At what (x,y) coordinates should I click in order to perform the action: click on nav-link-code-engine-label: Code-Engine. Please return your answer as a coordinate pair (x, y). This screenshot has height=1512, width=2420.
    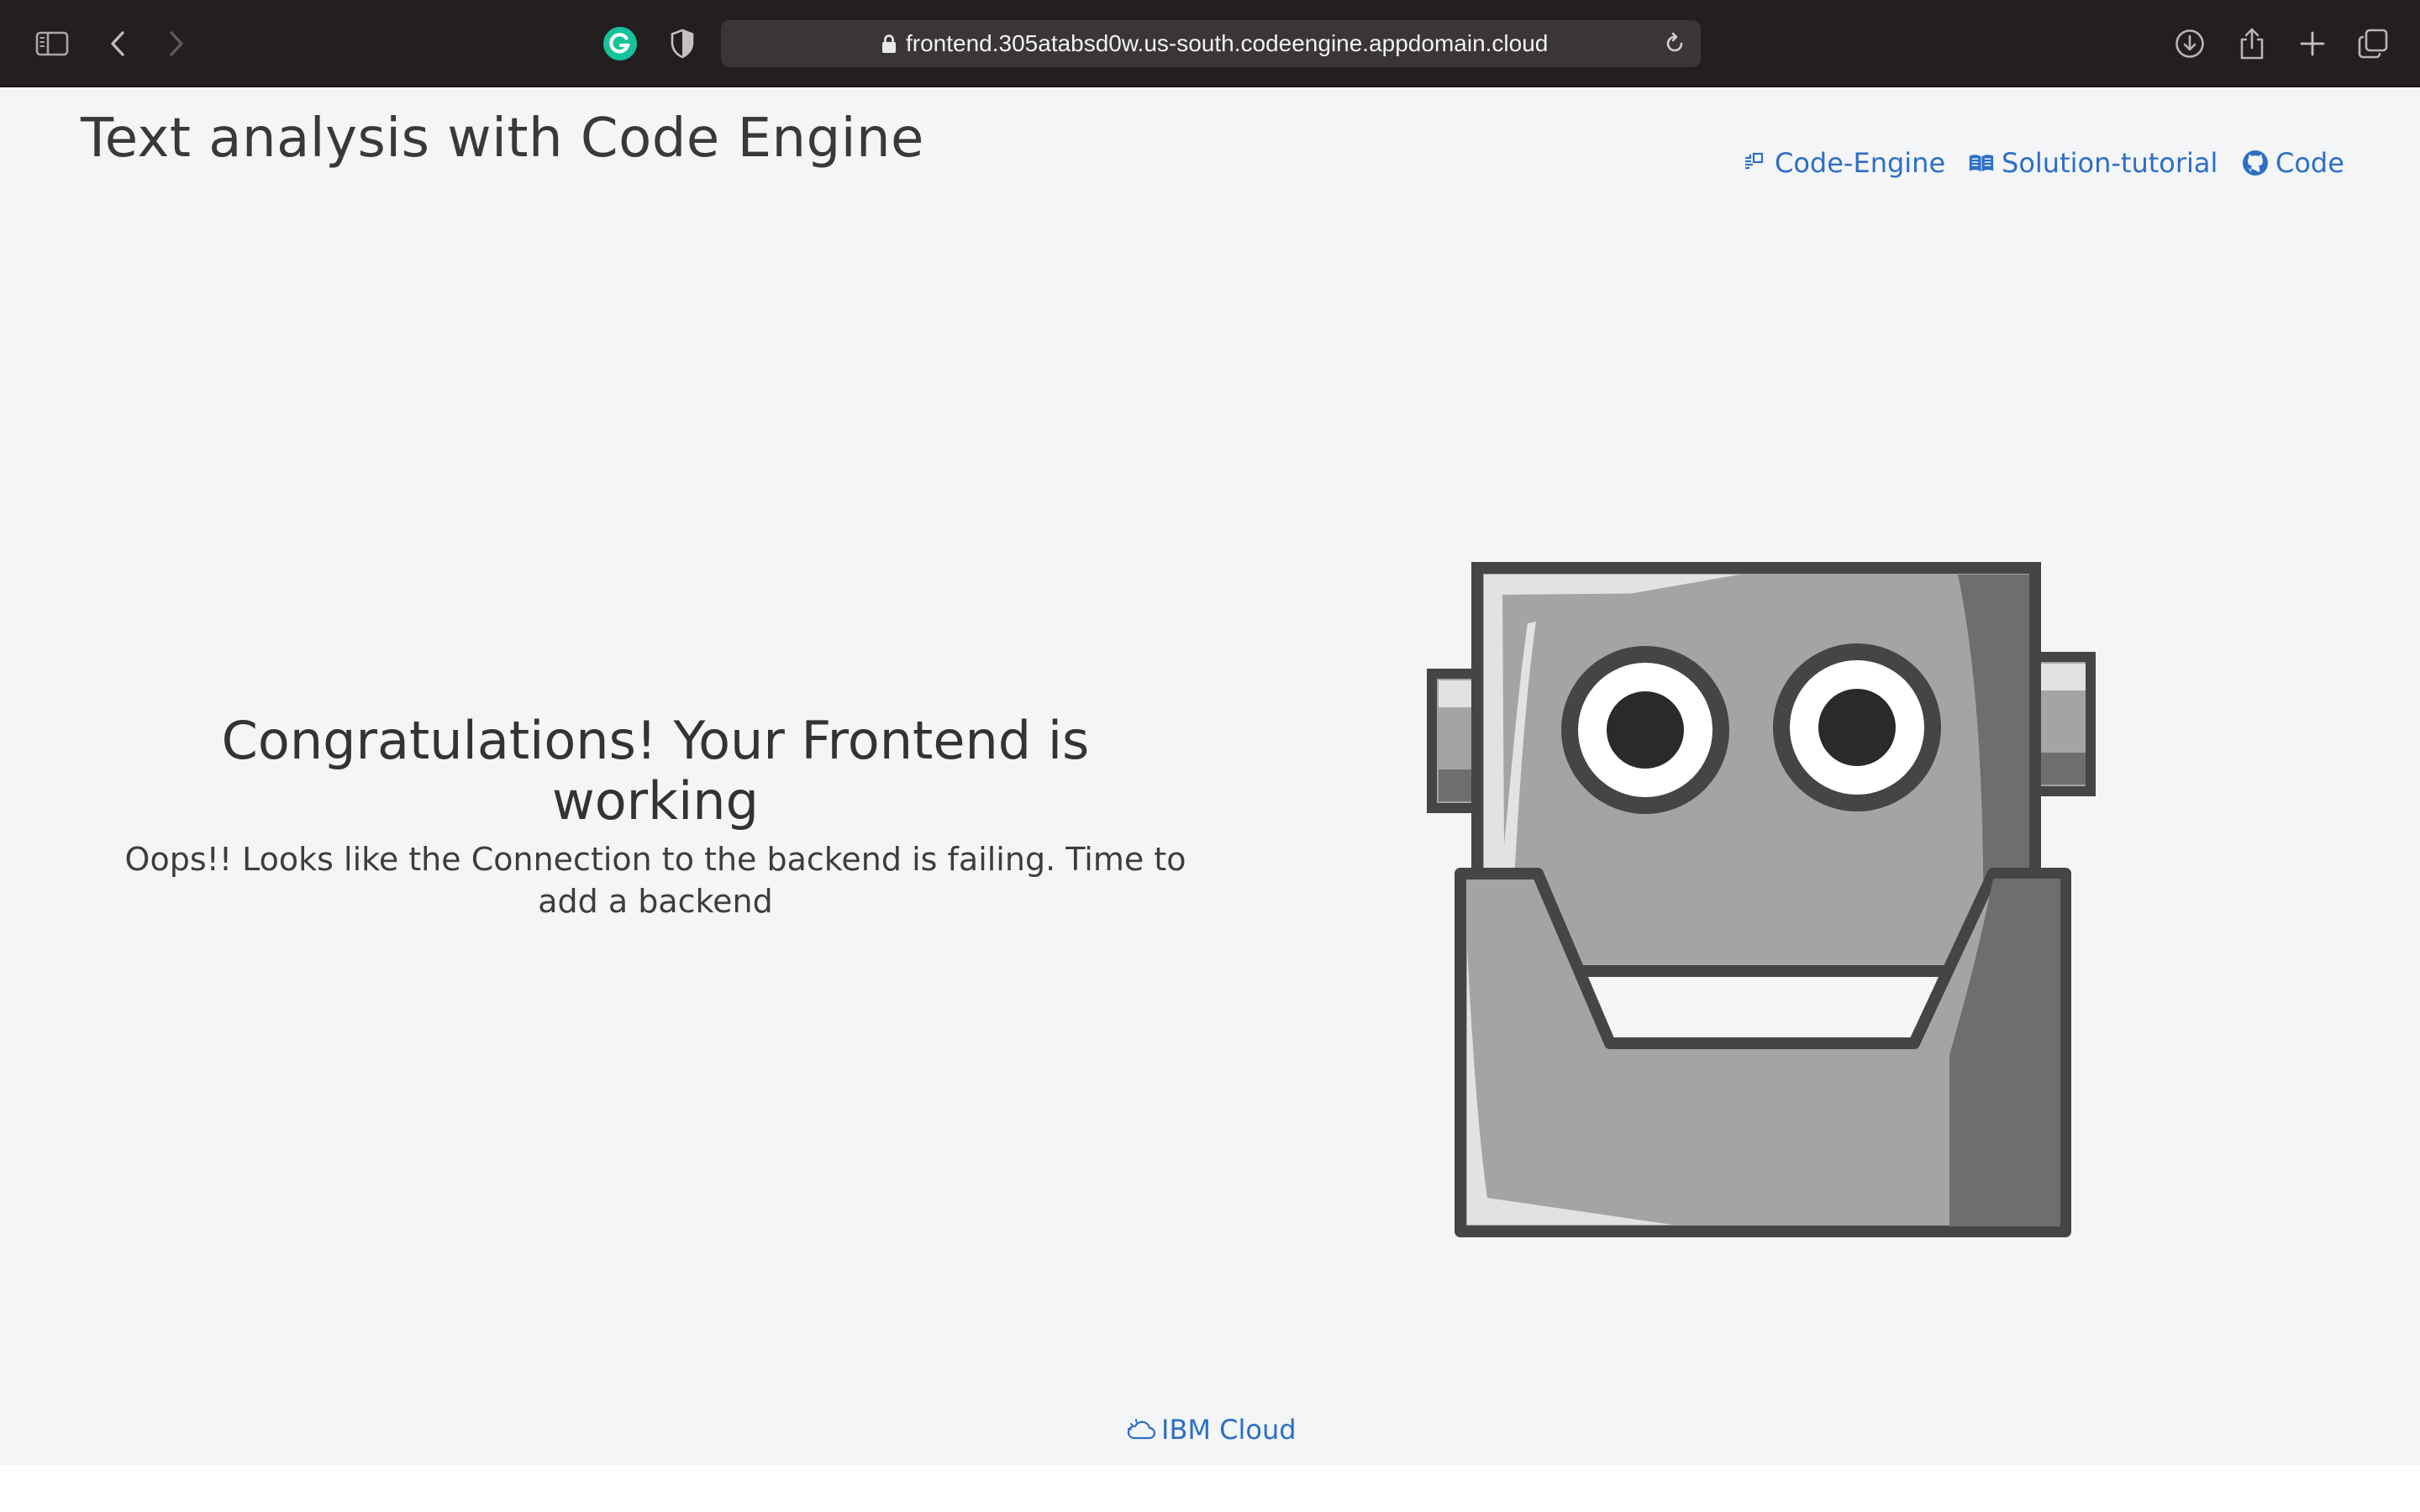
    Looking at the image, I should click on (1861, 163).